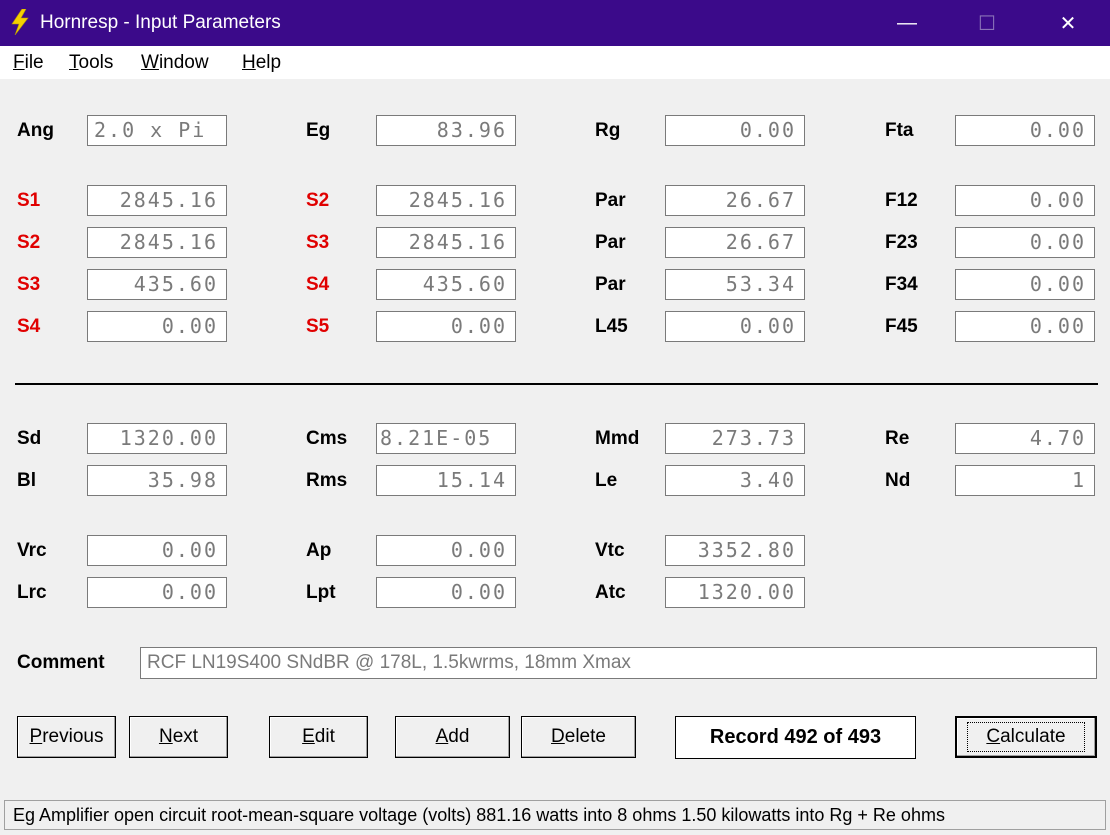 This screenshot has height=835, width=1110. I want to click on nd-label: Nd, so click(898, 480).